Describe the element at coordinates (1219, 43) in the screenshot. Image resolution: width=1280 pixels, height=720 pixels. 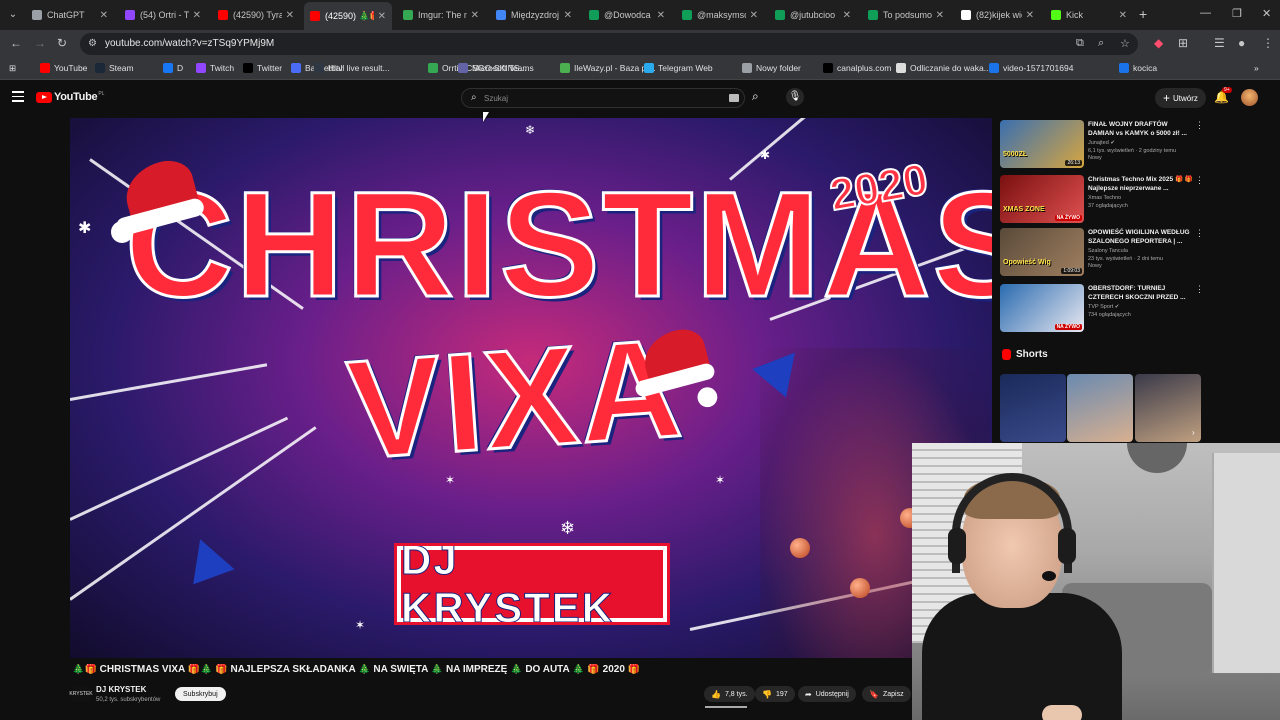
I see `sidebar-icon: ☰` at that location.